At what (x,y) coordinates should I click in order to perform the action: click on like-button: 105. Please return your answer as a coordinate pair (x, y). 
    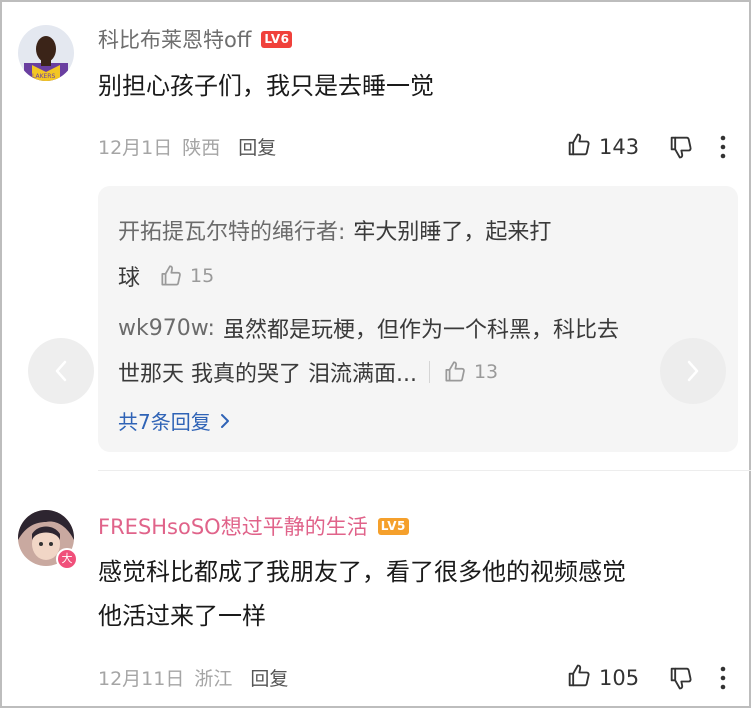
    Looking at the image, I should click on (602, 678).